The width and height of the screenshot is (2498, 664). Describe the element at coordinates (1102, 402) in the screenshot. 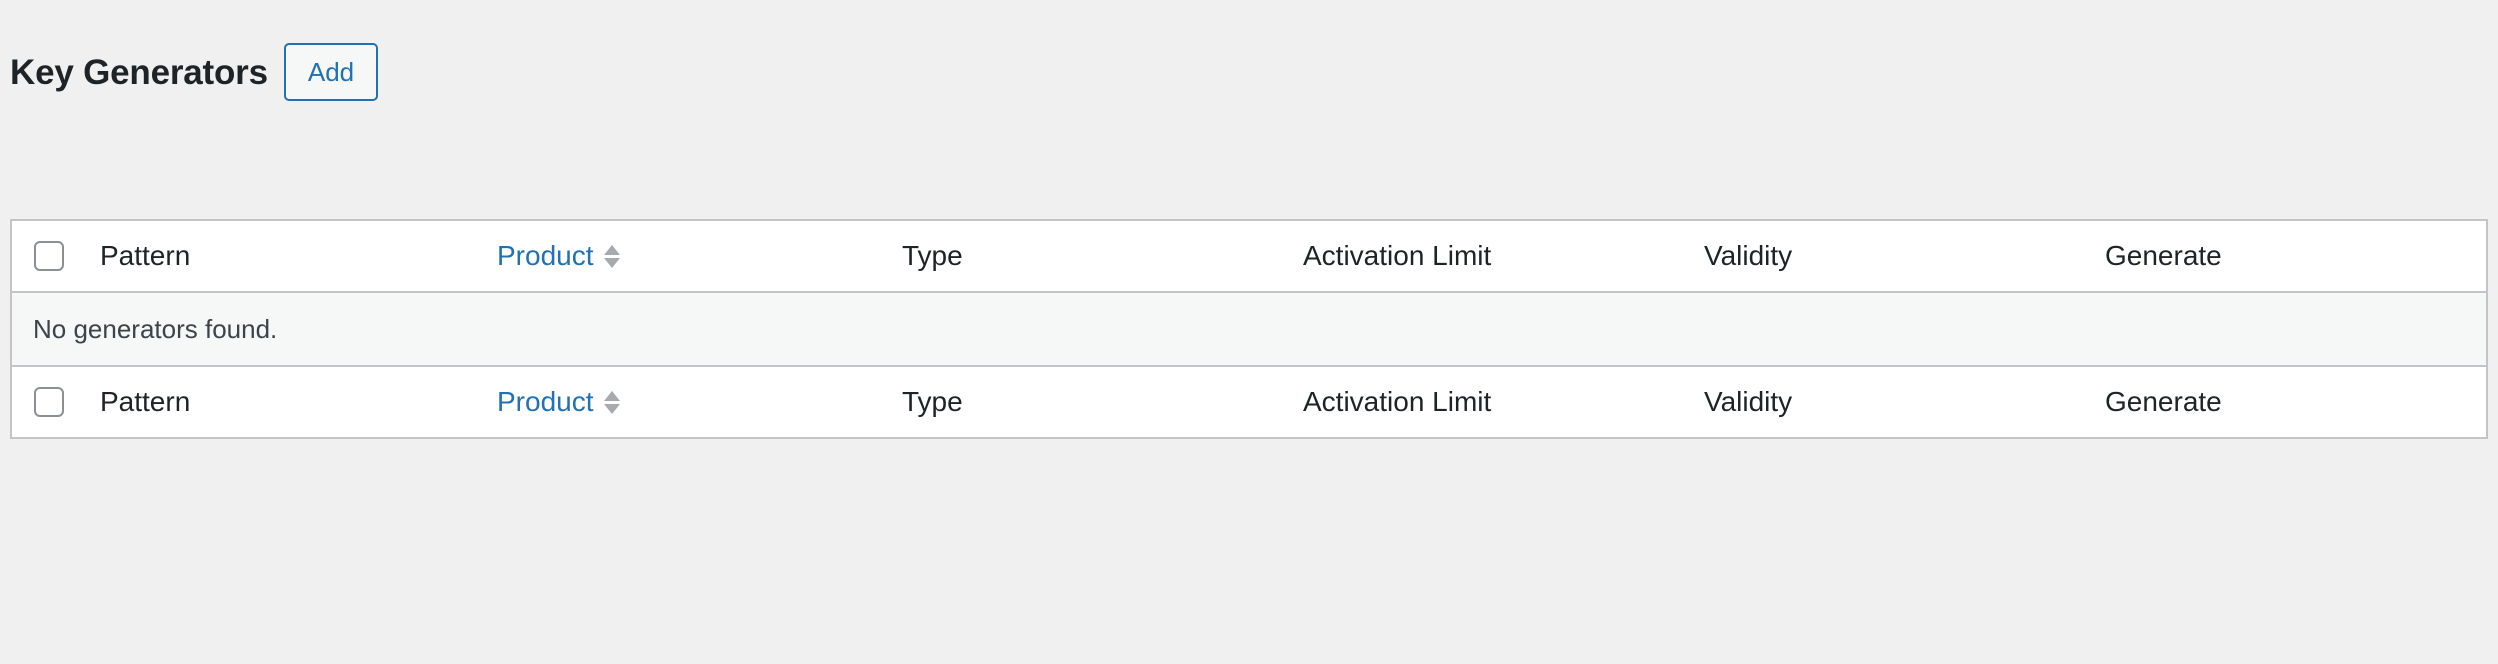

I see `column-footer-type: Type` at that location.